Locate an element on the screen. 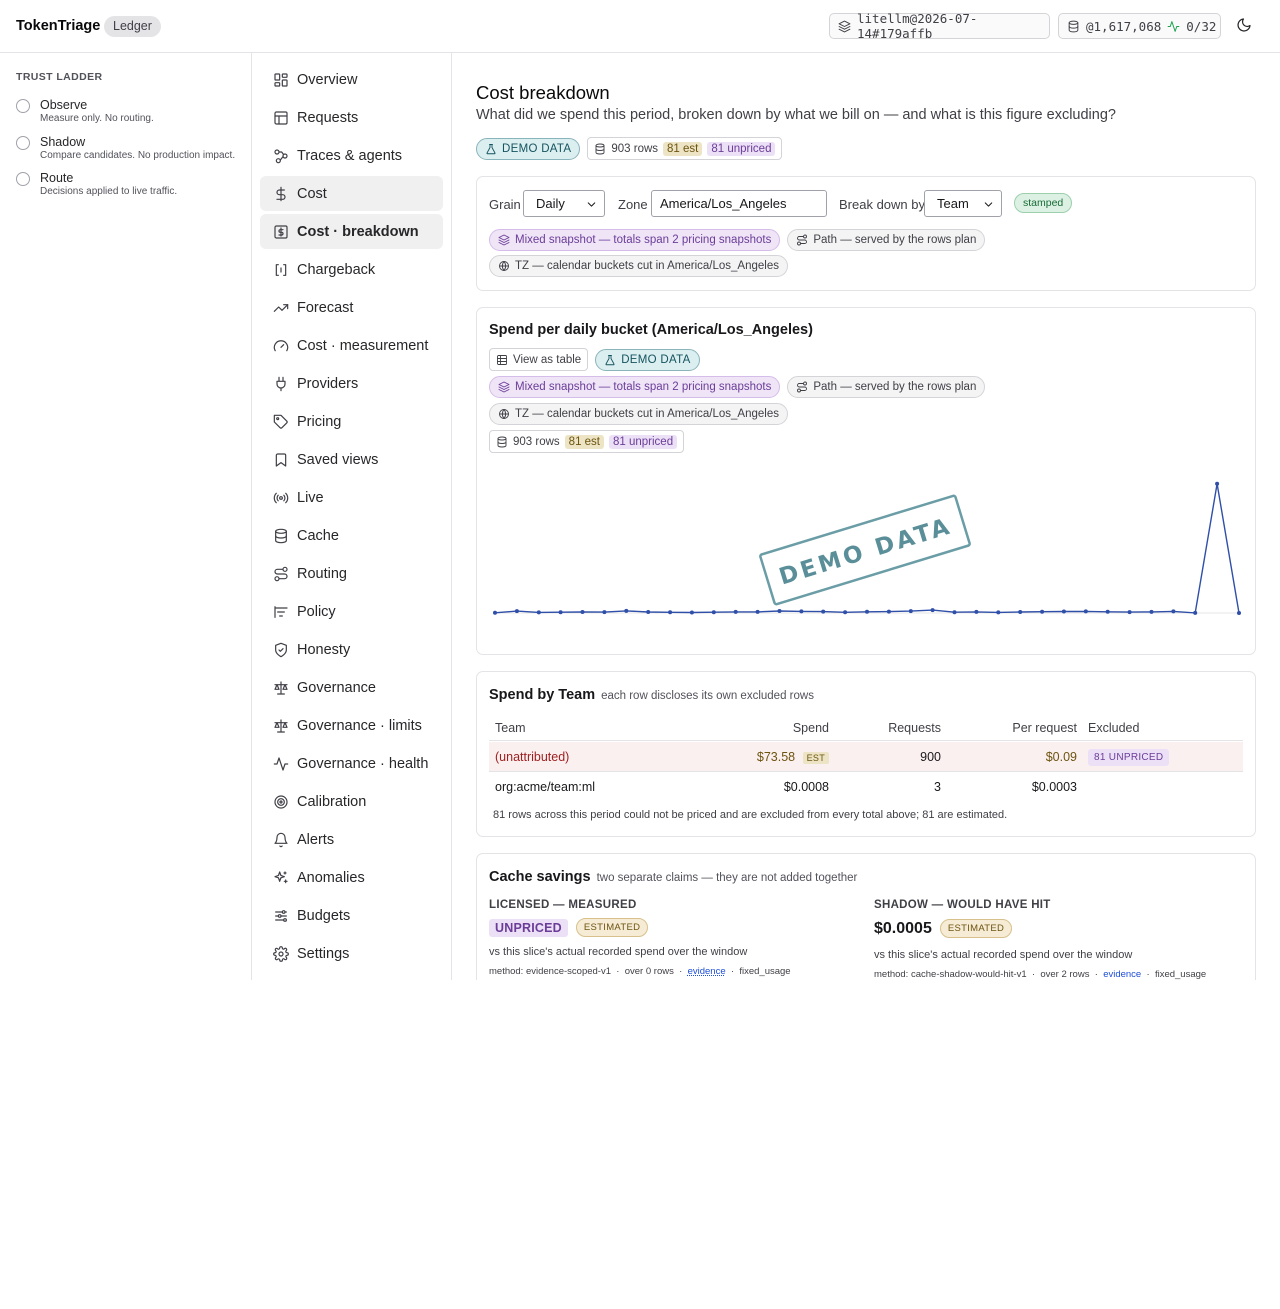 This screenshot has width=1280, height=1309. ladder-option-desc: Measure only. No routing. is located at coordinates (97, 118).